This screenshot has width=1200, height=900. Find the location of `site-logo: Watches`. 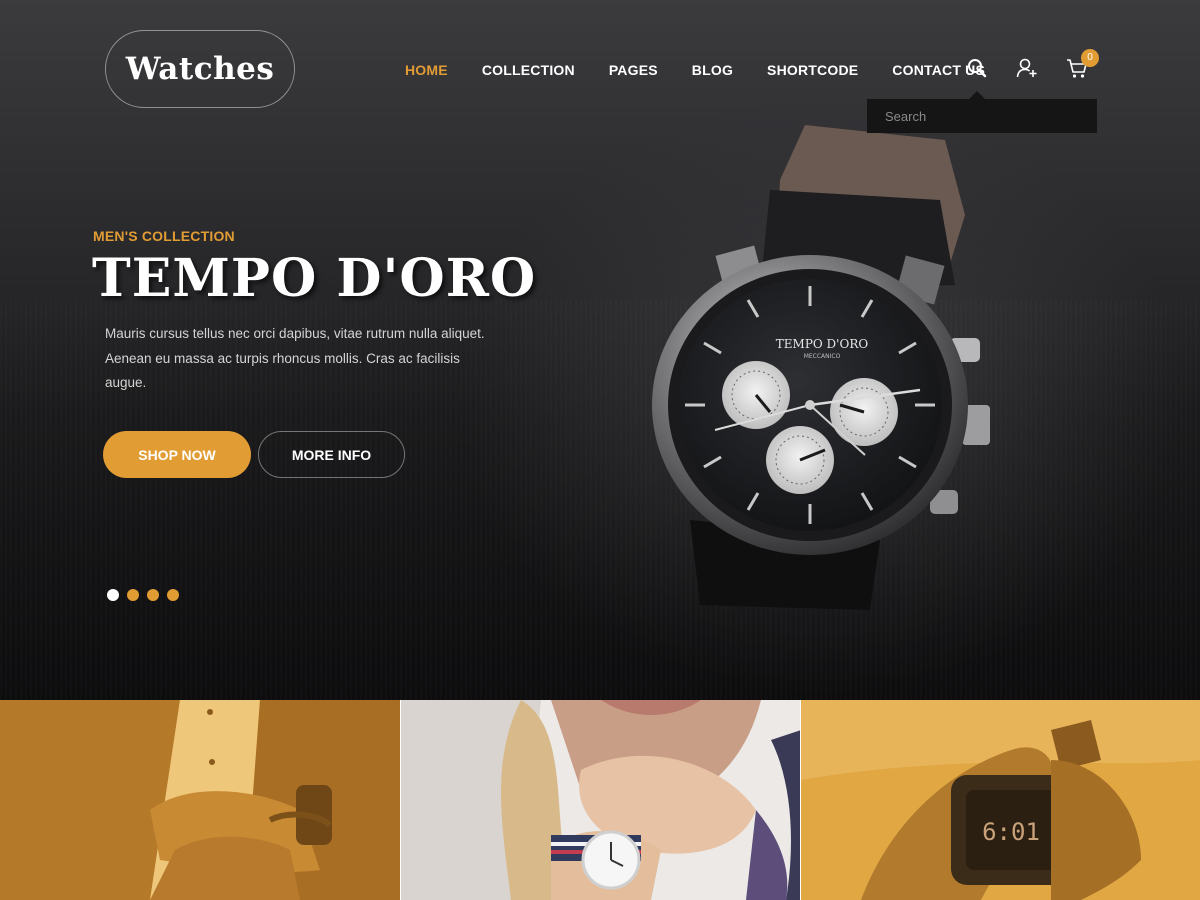

site-logo: Watches is located at coordinates (200, 69).